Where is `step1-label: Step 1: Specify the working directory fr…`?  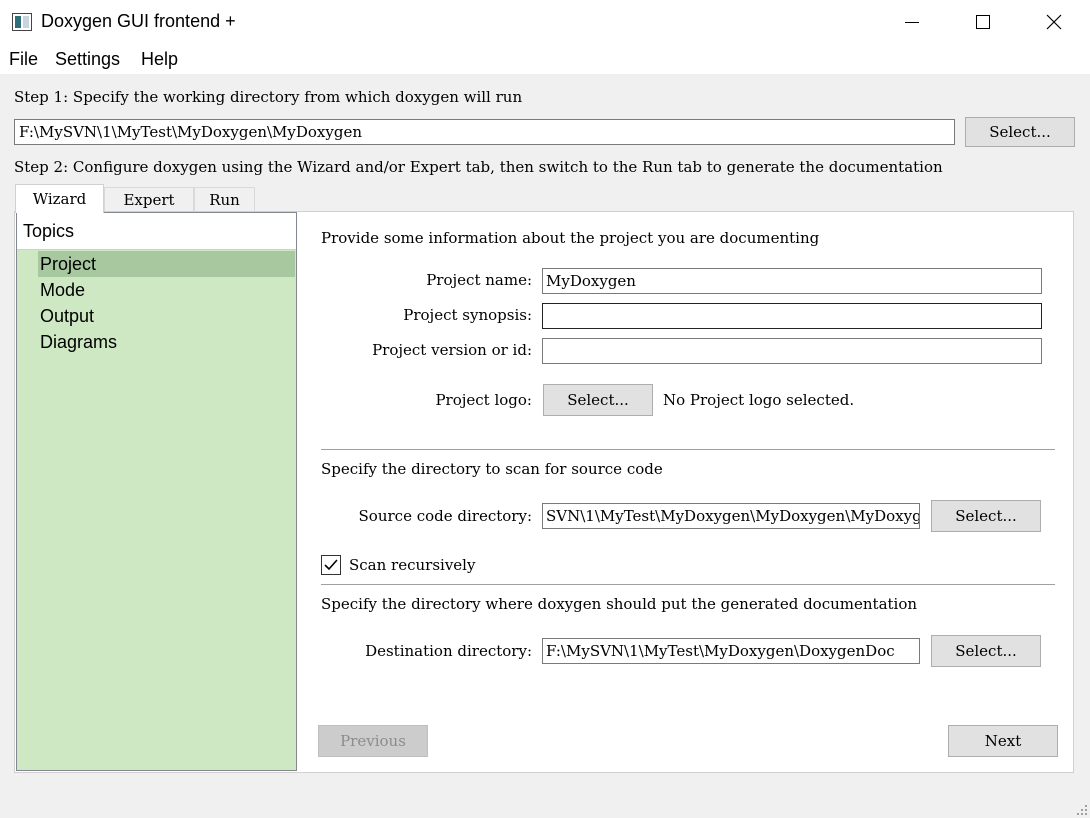
step1-label: Step 1: Specify the working directory fr… is located at coordinates (268, 97).